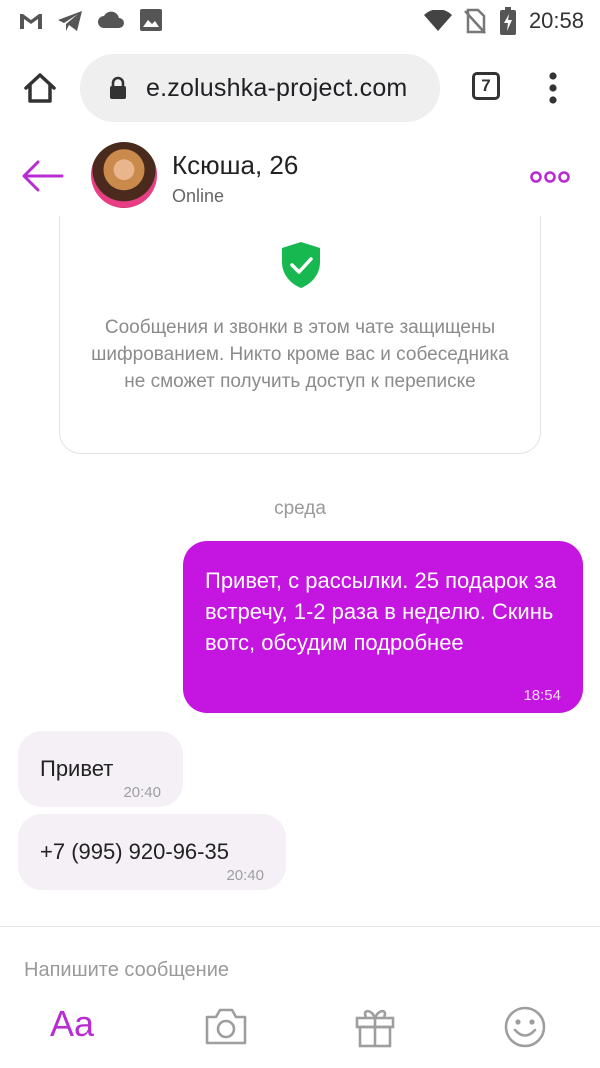 This screenshot has height=1068, width=600. What do you see at coordinates (375, 1027) in the screenshot?
I see `gift-icon` at bounding box center [375, 1027].